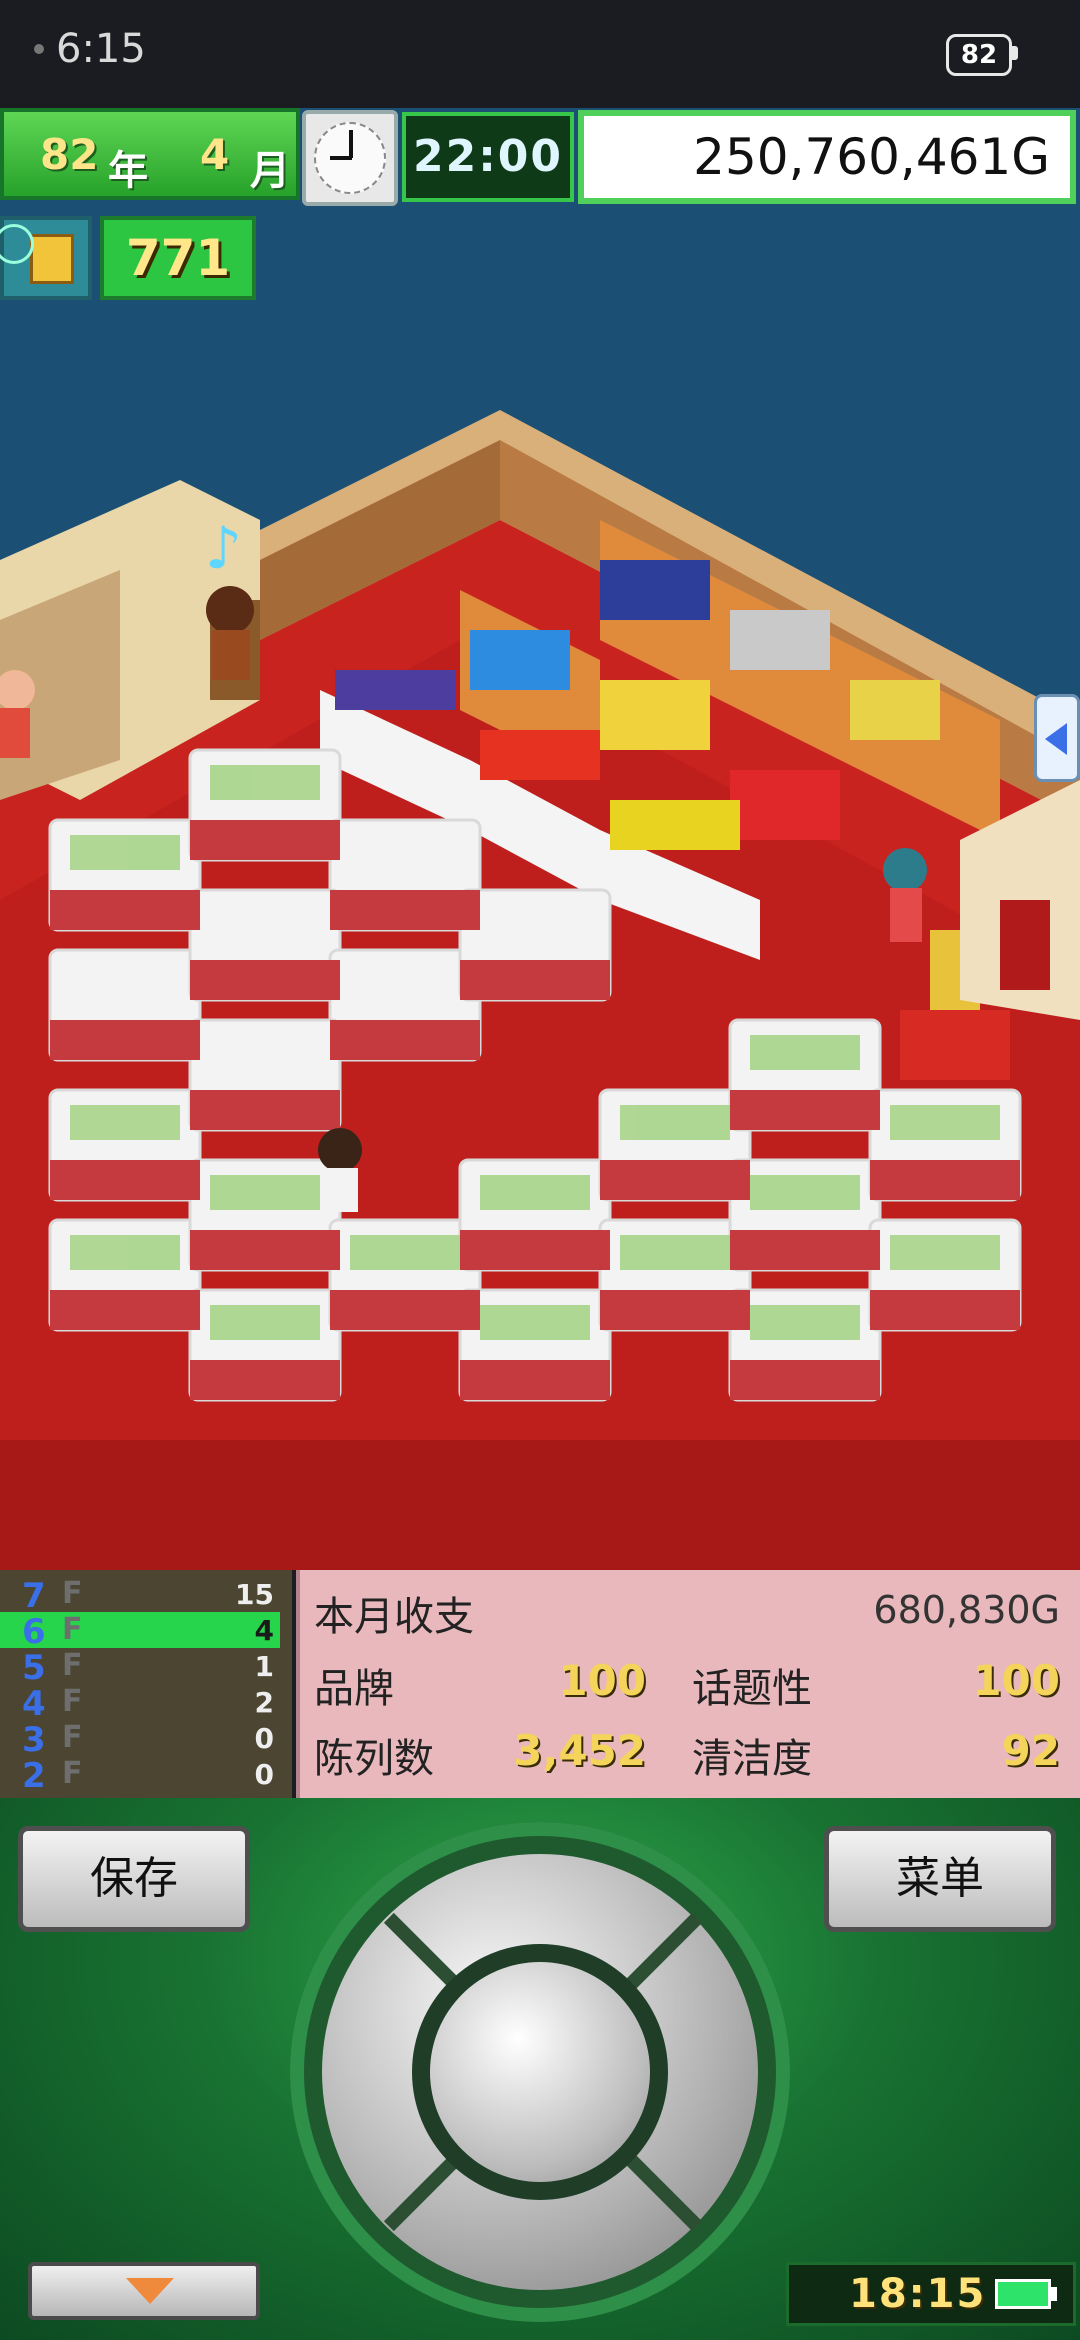 This screenshot has height=2340, width=1080. Describe the element at coordinates (134, 1879) in the screenshot. I see `save-button: 保存` at that location.